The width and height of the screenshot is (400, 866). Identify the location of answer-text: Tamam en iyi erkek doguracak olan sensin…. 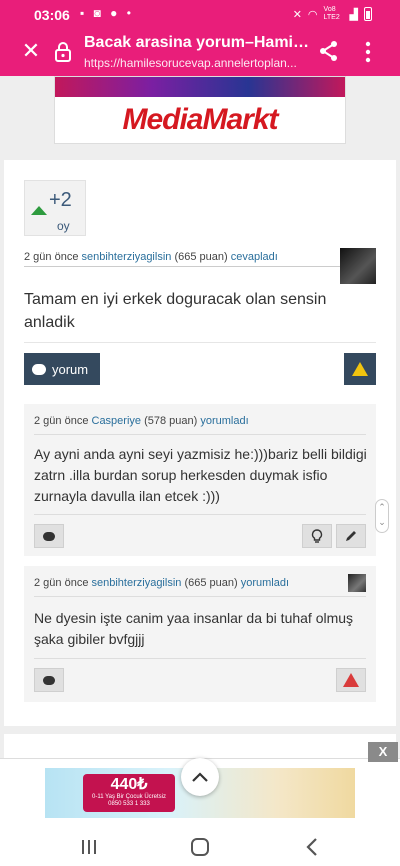
(175, 311).